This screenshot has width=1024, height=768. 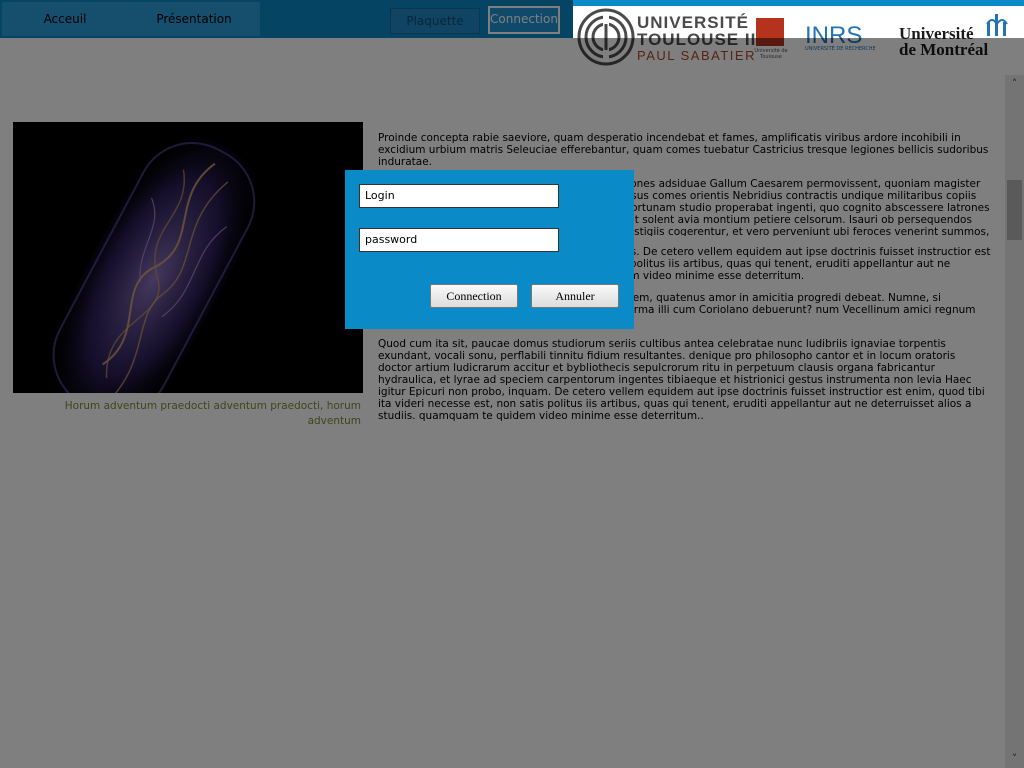 What do you see at coordinates (575, 296) in the screenshot?
I see `cancel-button: Annuler` at bounding box center [575, 296].